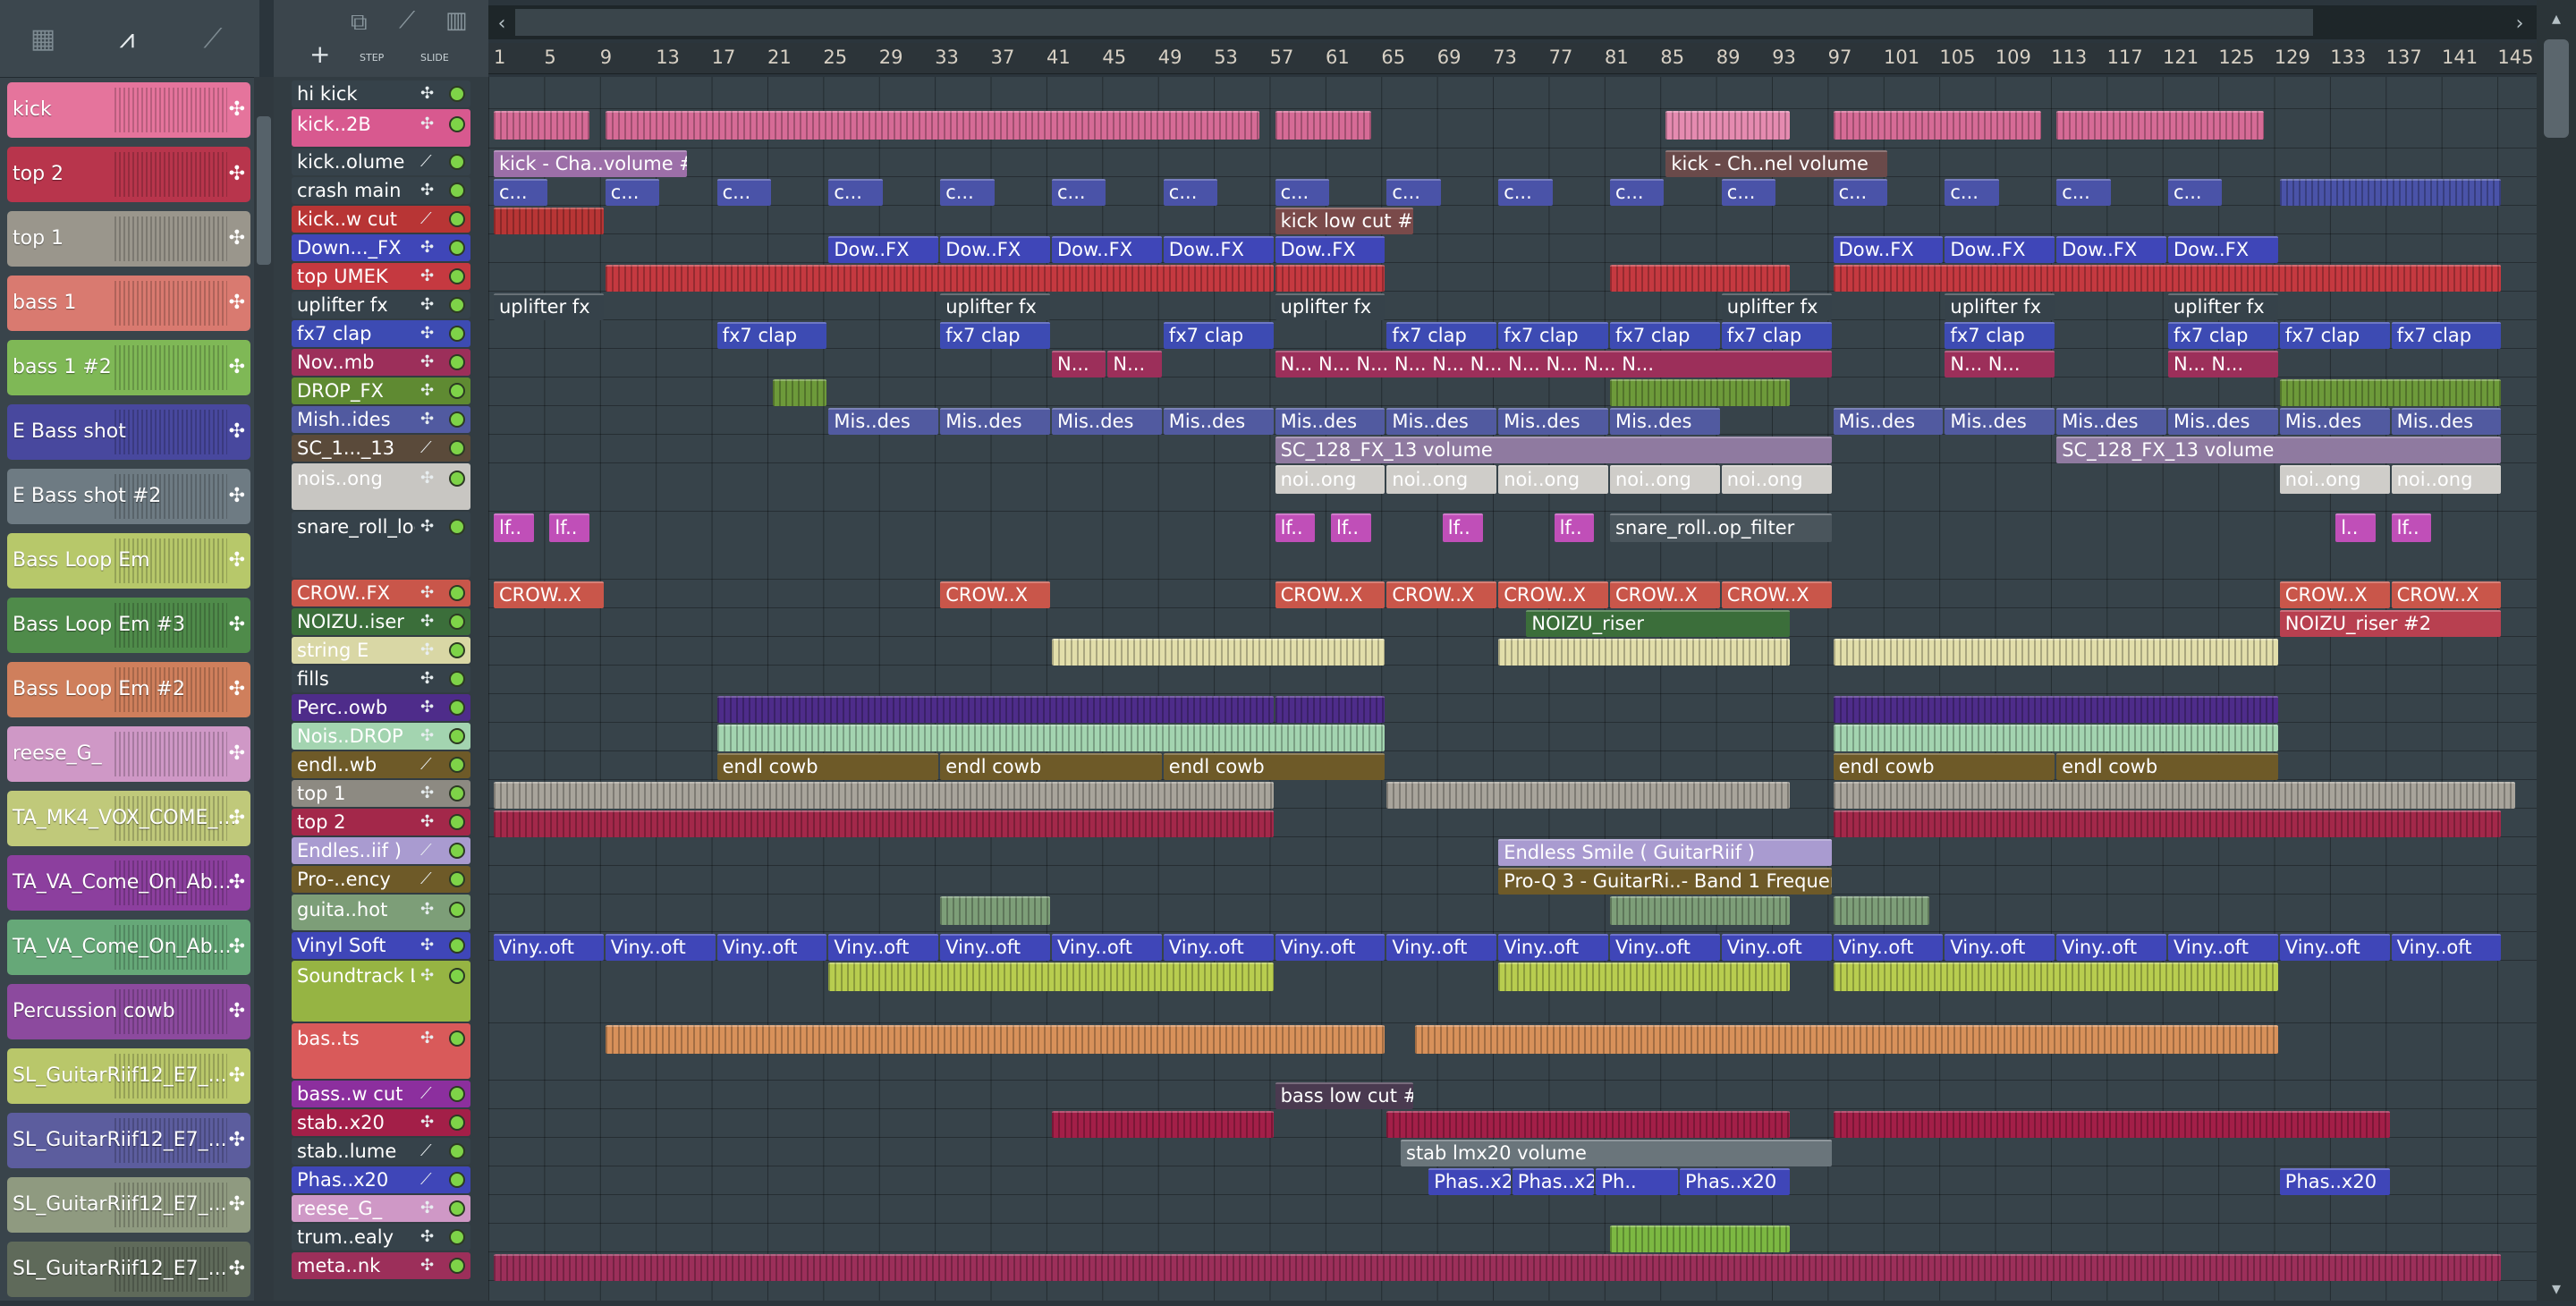  I want to click on track-header: uplifter fx ✣, so click(381, 305).